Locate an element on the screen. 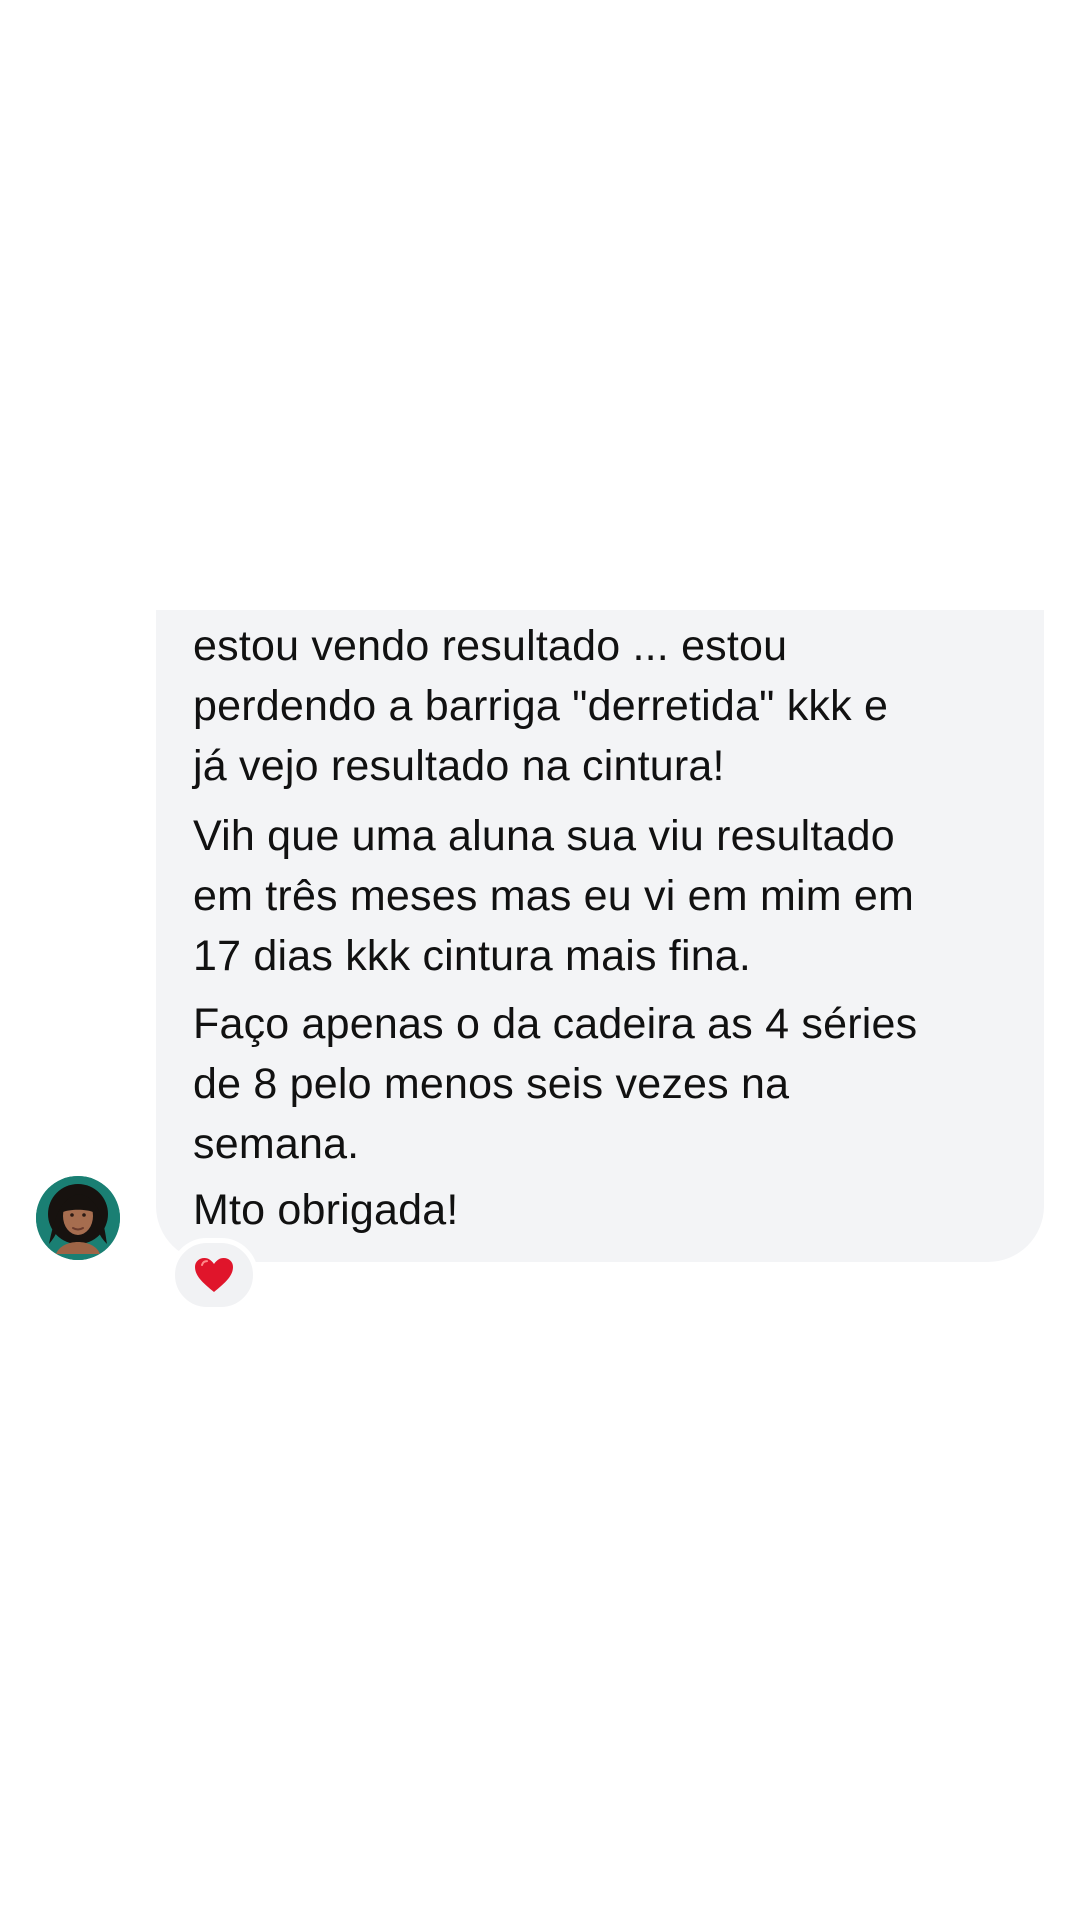 This screenshot has height=1920, width=1080. sender-avatar is located at coordinates (78, 1218).